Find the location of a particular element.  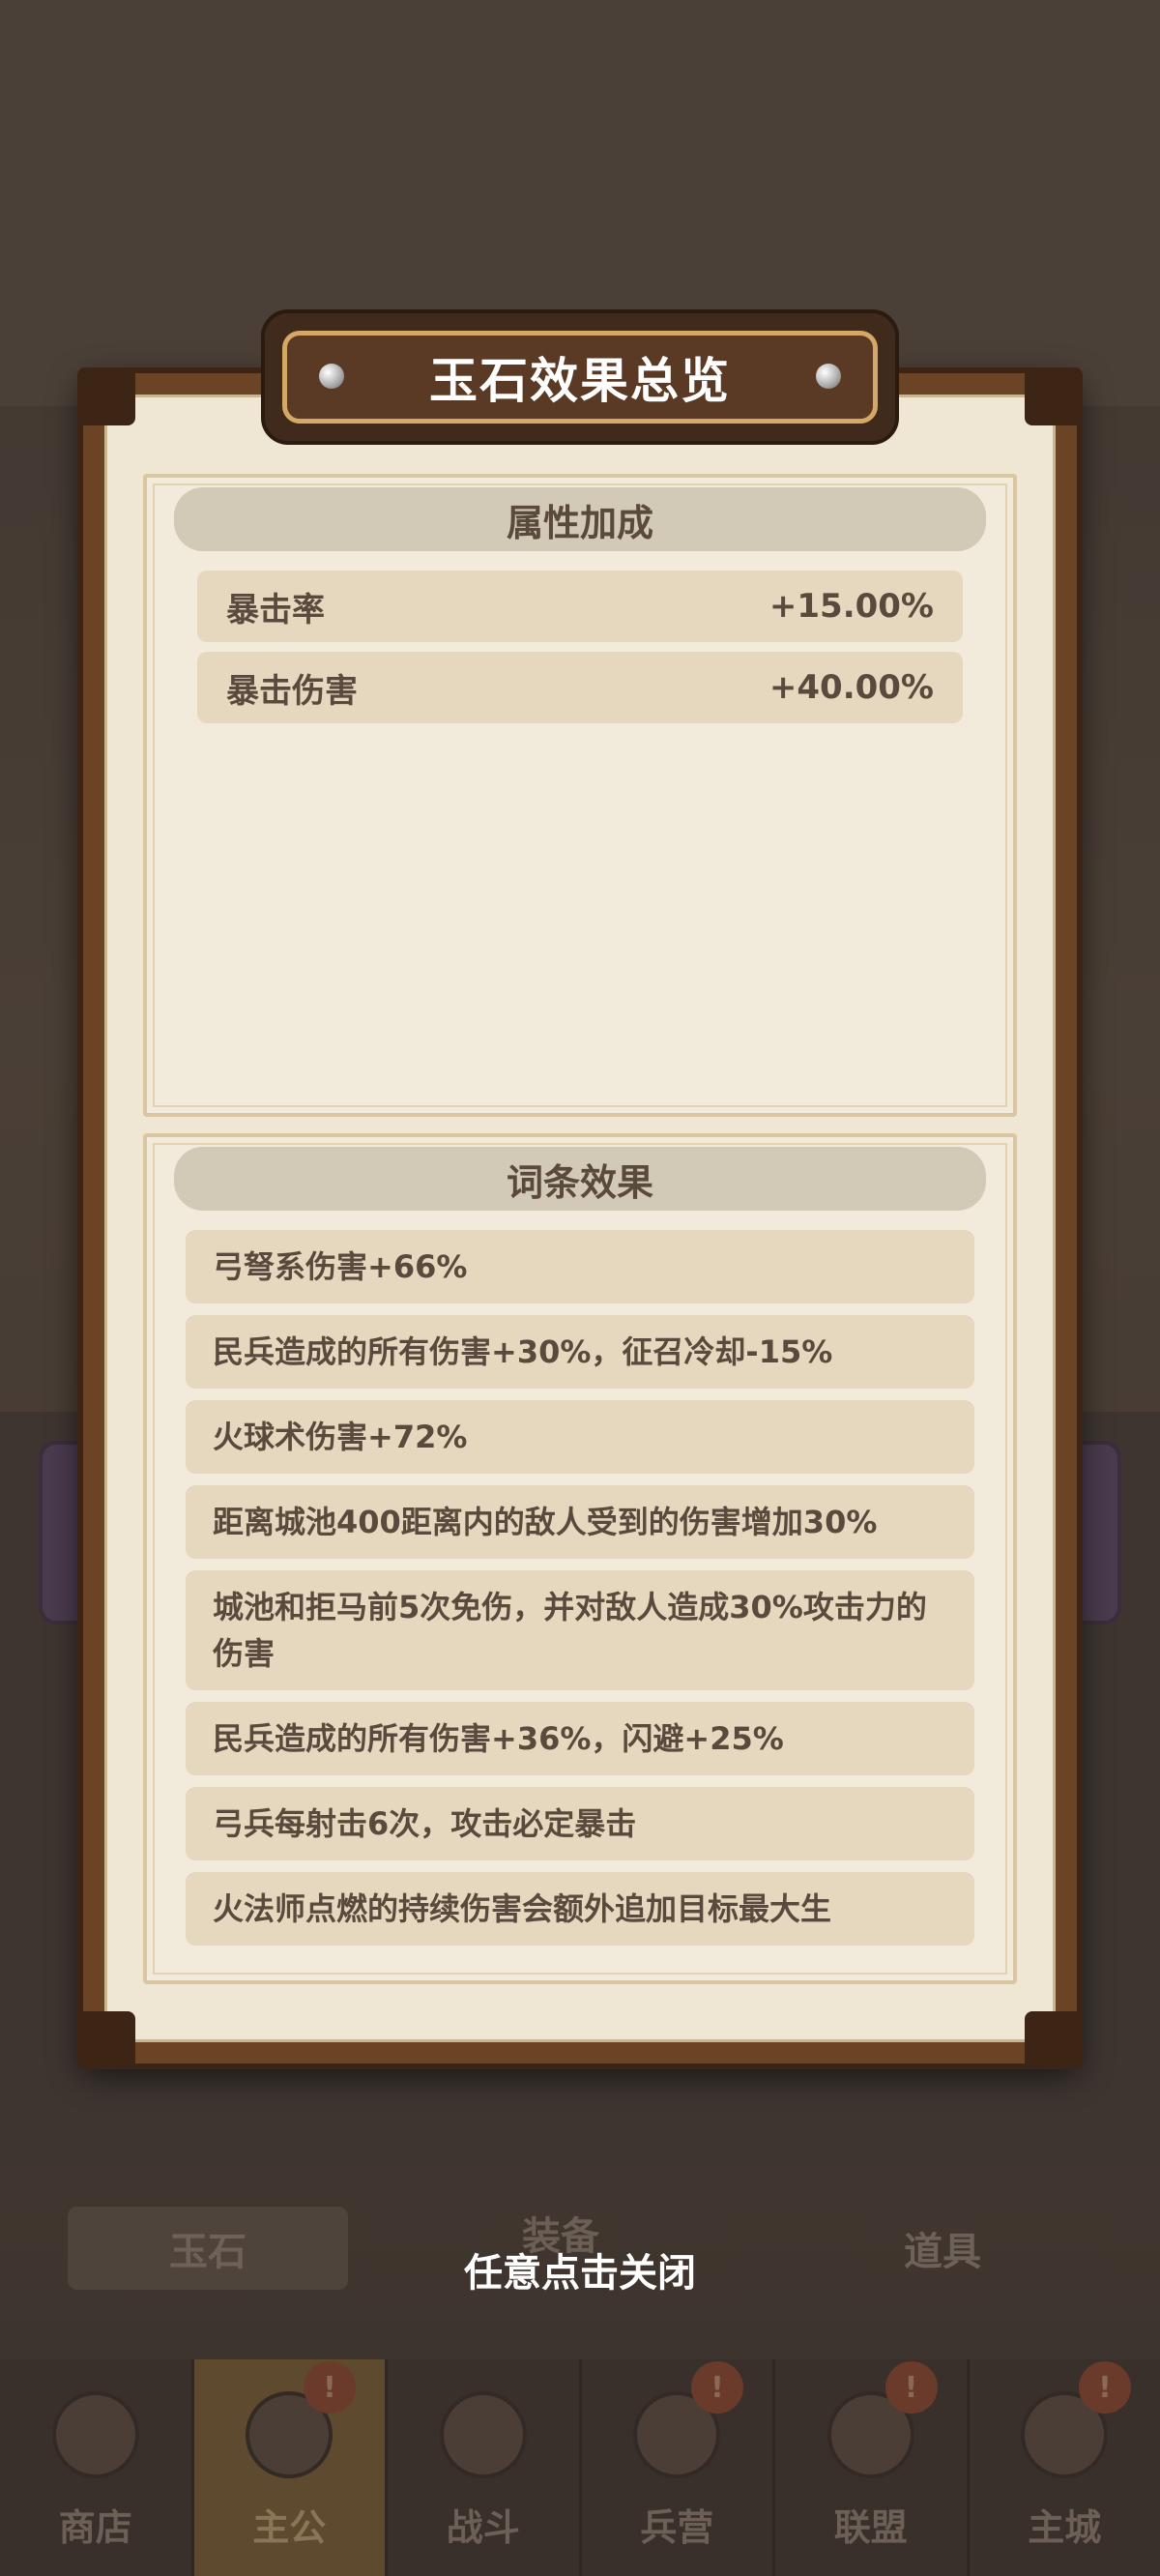

effect-entry: 民兵造成的所有伤害+36%，闪避+25% is located at coordinates (580, 1738).